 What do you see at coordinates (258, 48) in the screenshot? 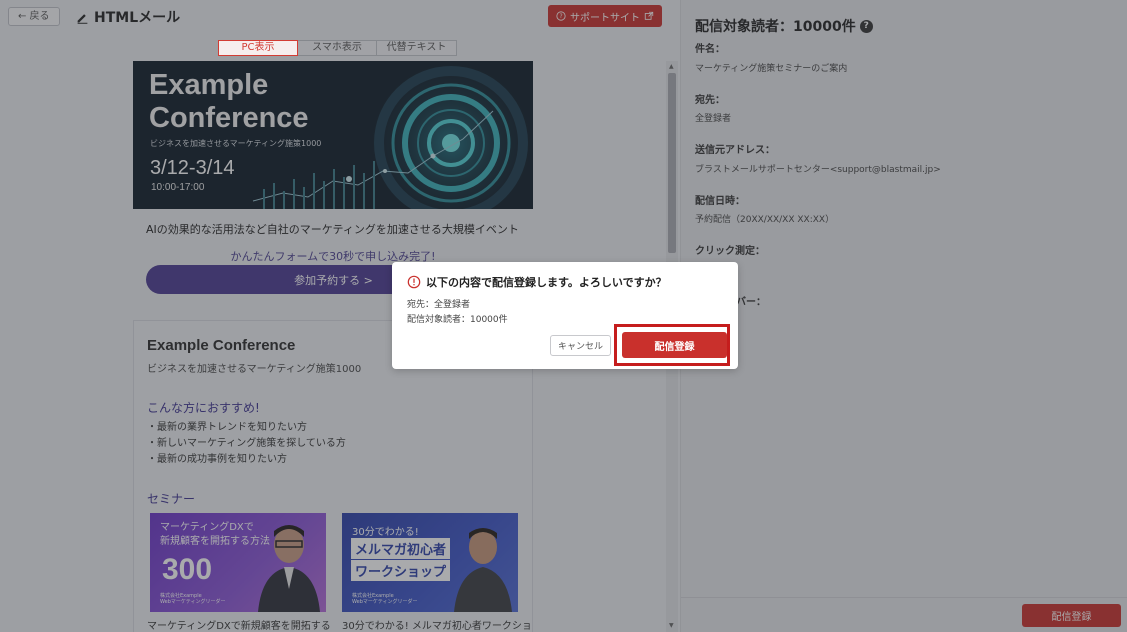
I see `tab-pc-view: PC表示` at bounding box center [258, 48].